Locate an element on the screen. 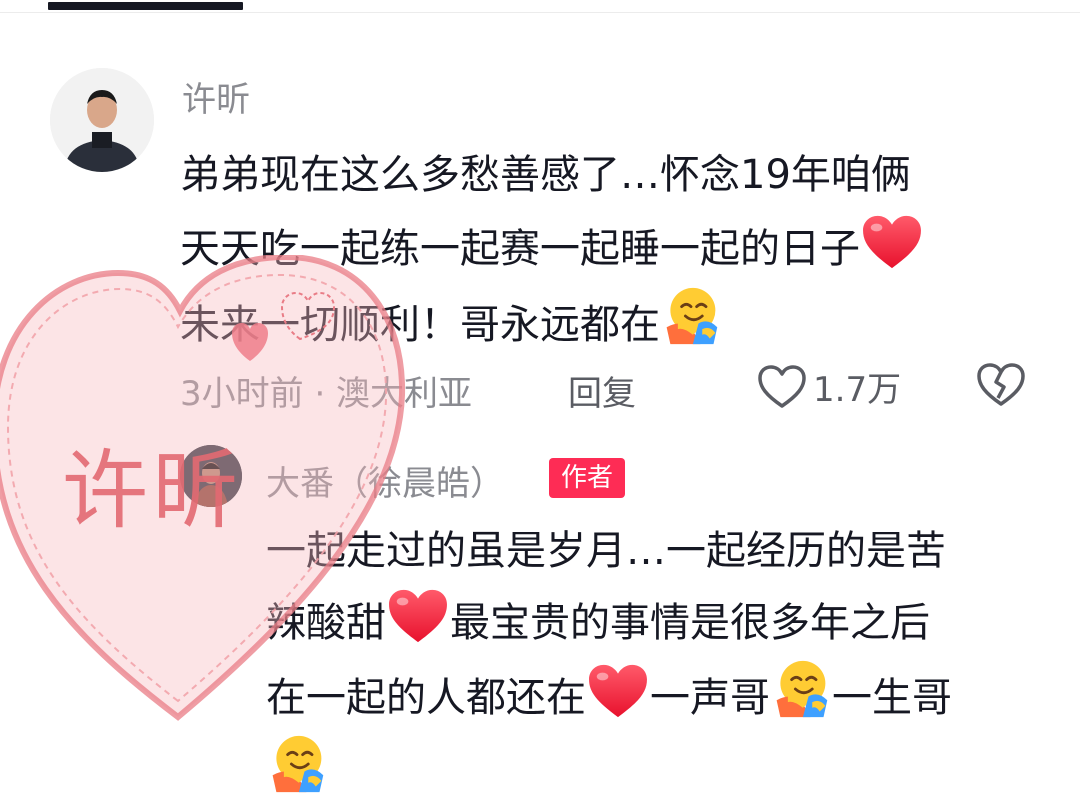  comment-time-location: 3小时前 · 澳大利亚 is located at coordinates (326, 394).